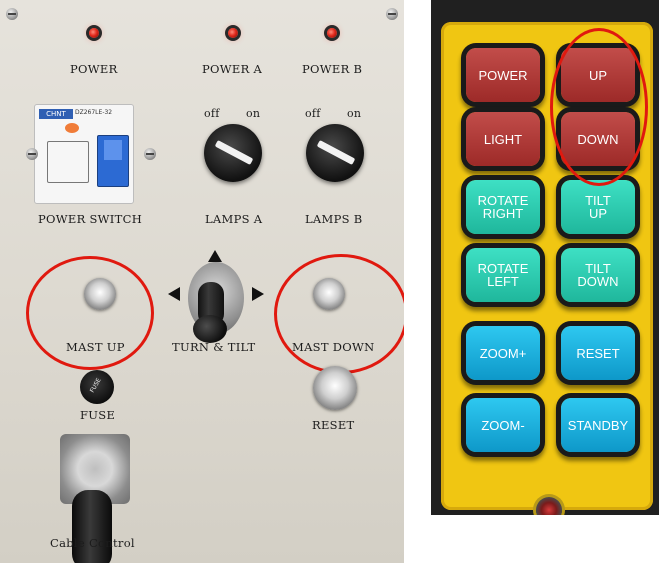  I want to click on control-cable, so click(92, 526).